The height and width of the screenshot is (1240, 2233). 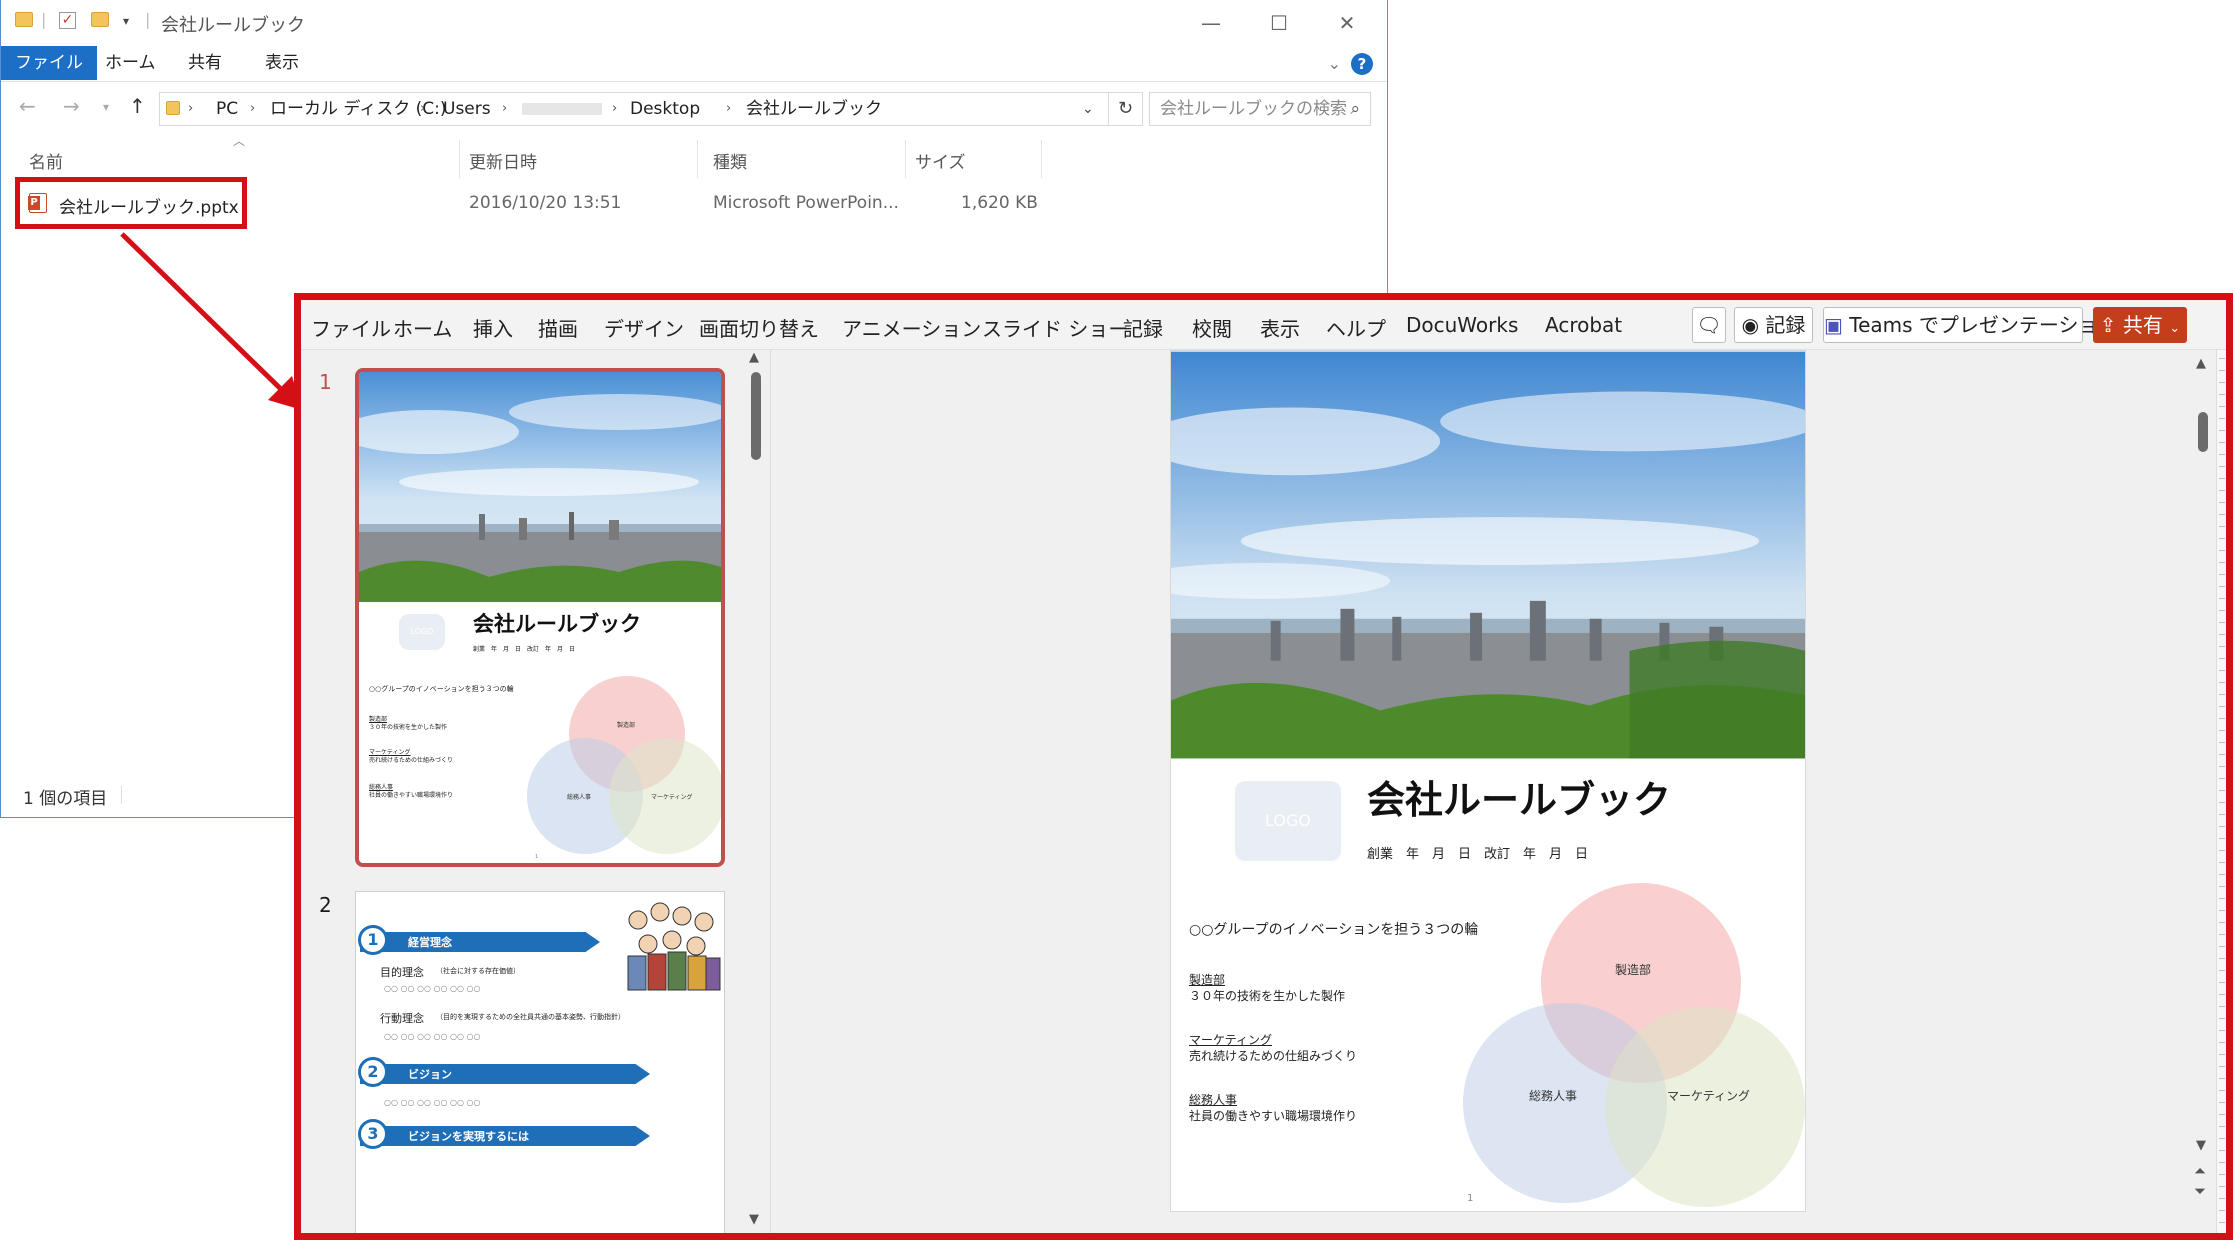 I want to click on teams-present-button: ▣ Teams でプレゼンテーション, so click(x=1971, y=325).